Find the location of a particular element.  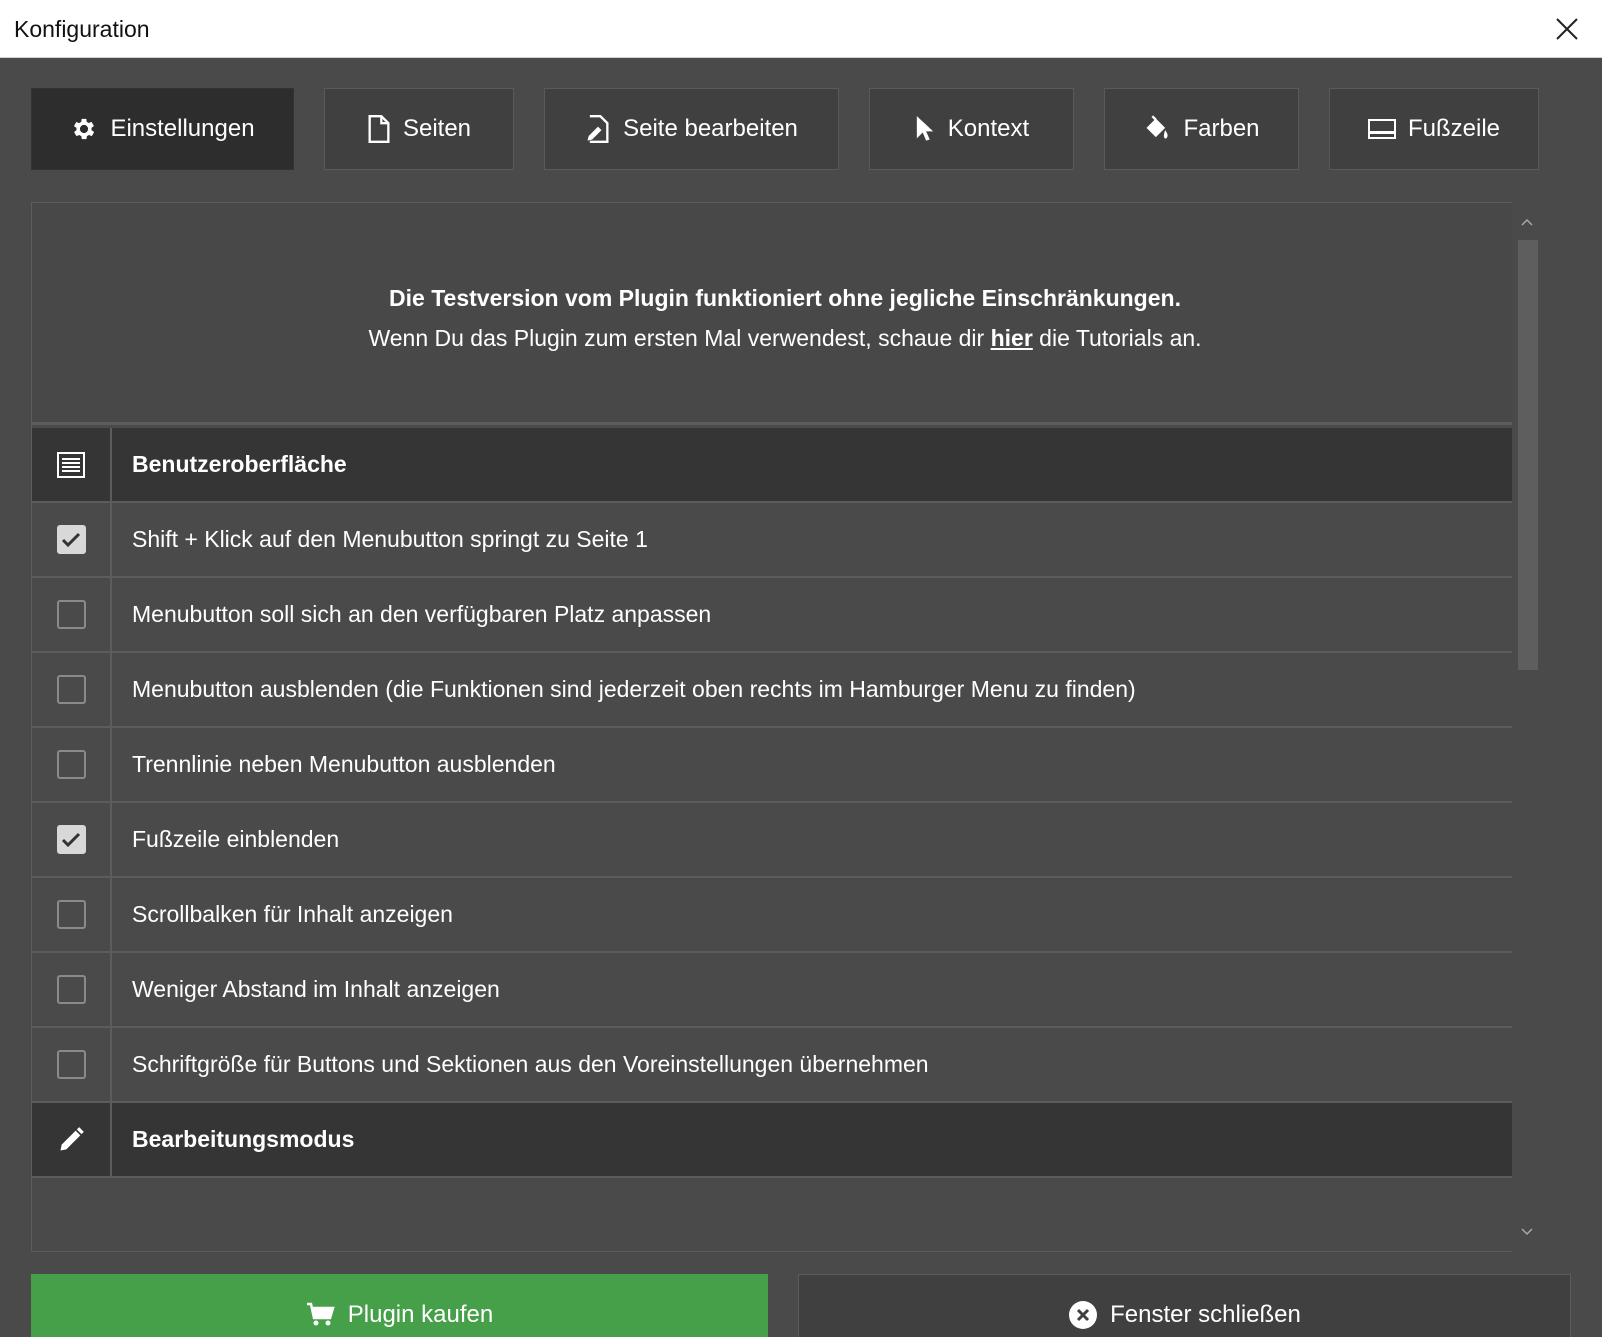

setting-row: Trennlinie neben Menubutton ausblenden is located at coordinates (785, 765).